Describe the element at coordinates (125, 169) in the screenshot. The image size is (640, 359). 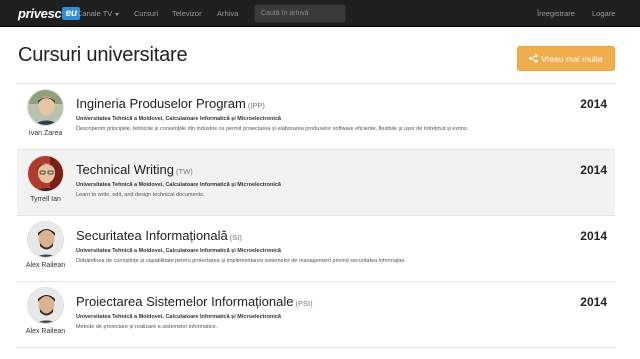
I see `course-title-text: Technical Writing` at that location.